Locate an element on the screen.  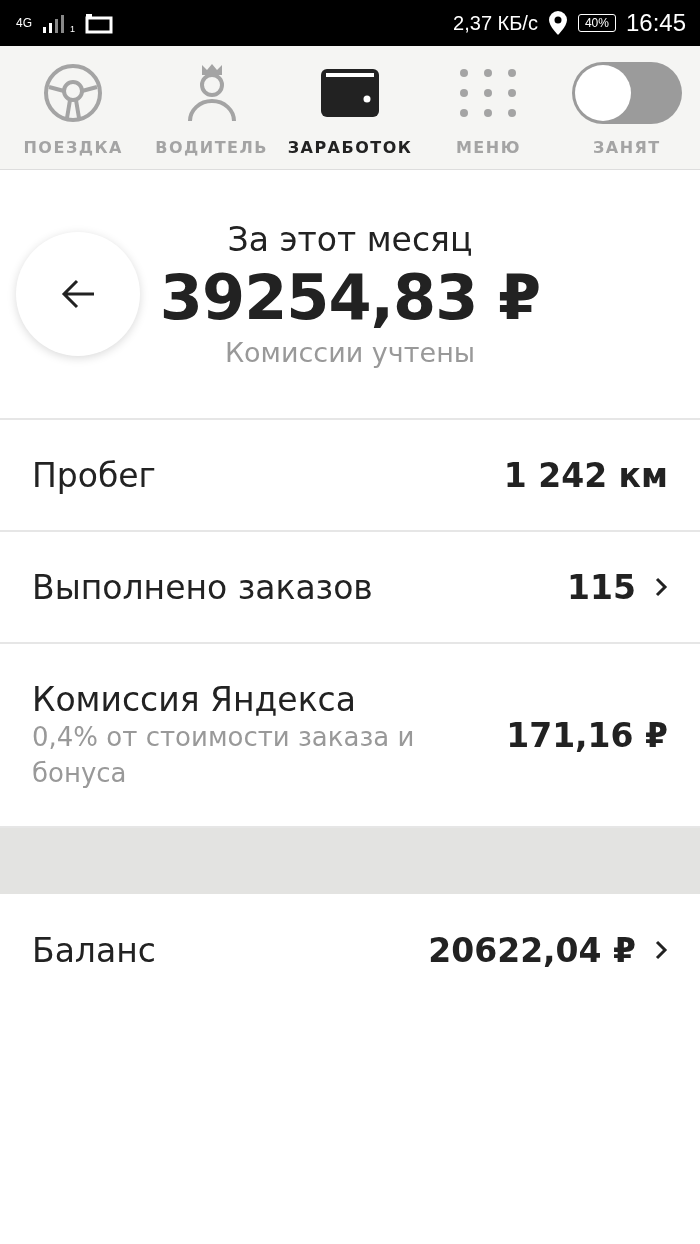
row-value: 115 is located at coordinates (601, 587).